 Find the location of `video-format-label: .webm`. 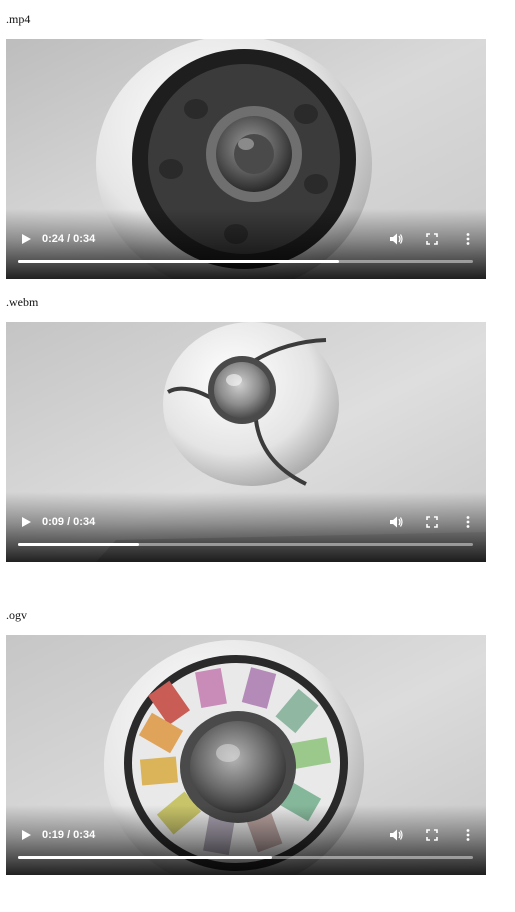

video-format-label: .webm is located at coordinates (22, 302).